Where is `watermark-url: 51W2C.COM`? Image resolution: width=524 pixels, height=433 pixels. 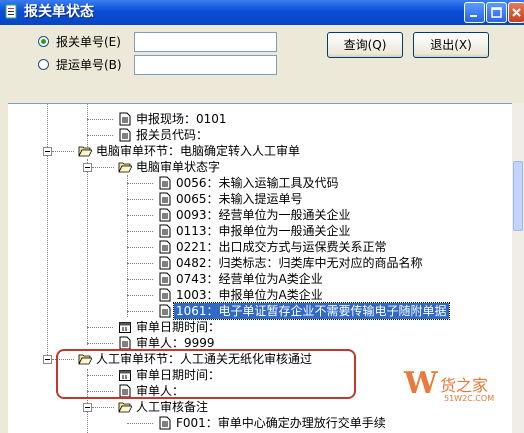 watermark-url: 51W2C.COM is located at coordinates (469, 398).